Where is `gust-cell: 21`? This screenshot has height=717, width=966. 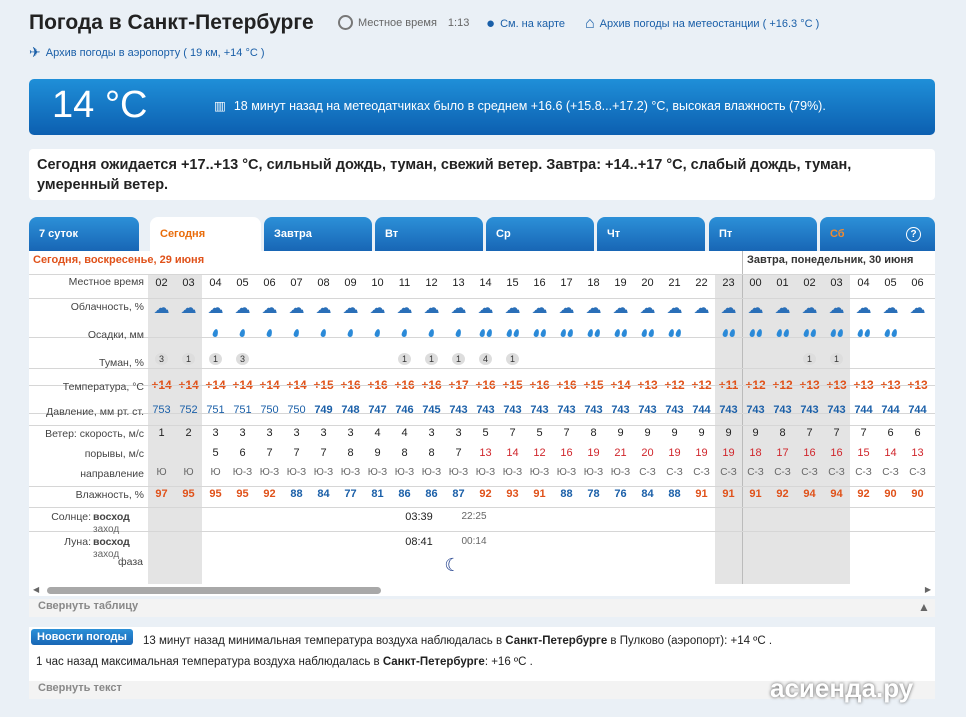
gust-cell: 21 is located at coordinates (620, 453).